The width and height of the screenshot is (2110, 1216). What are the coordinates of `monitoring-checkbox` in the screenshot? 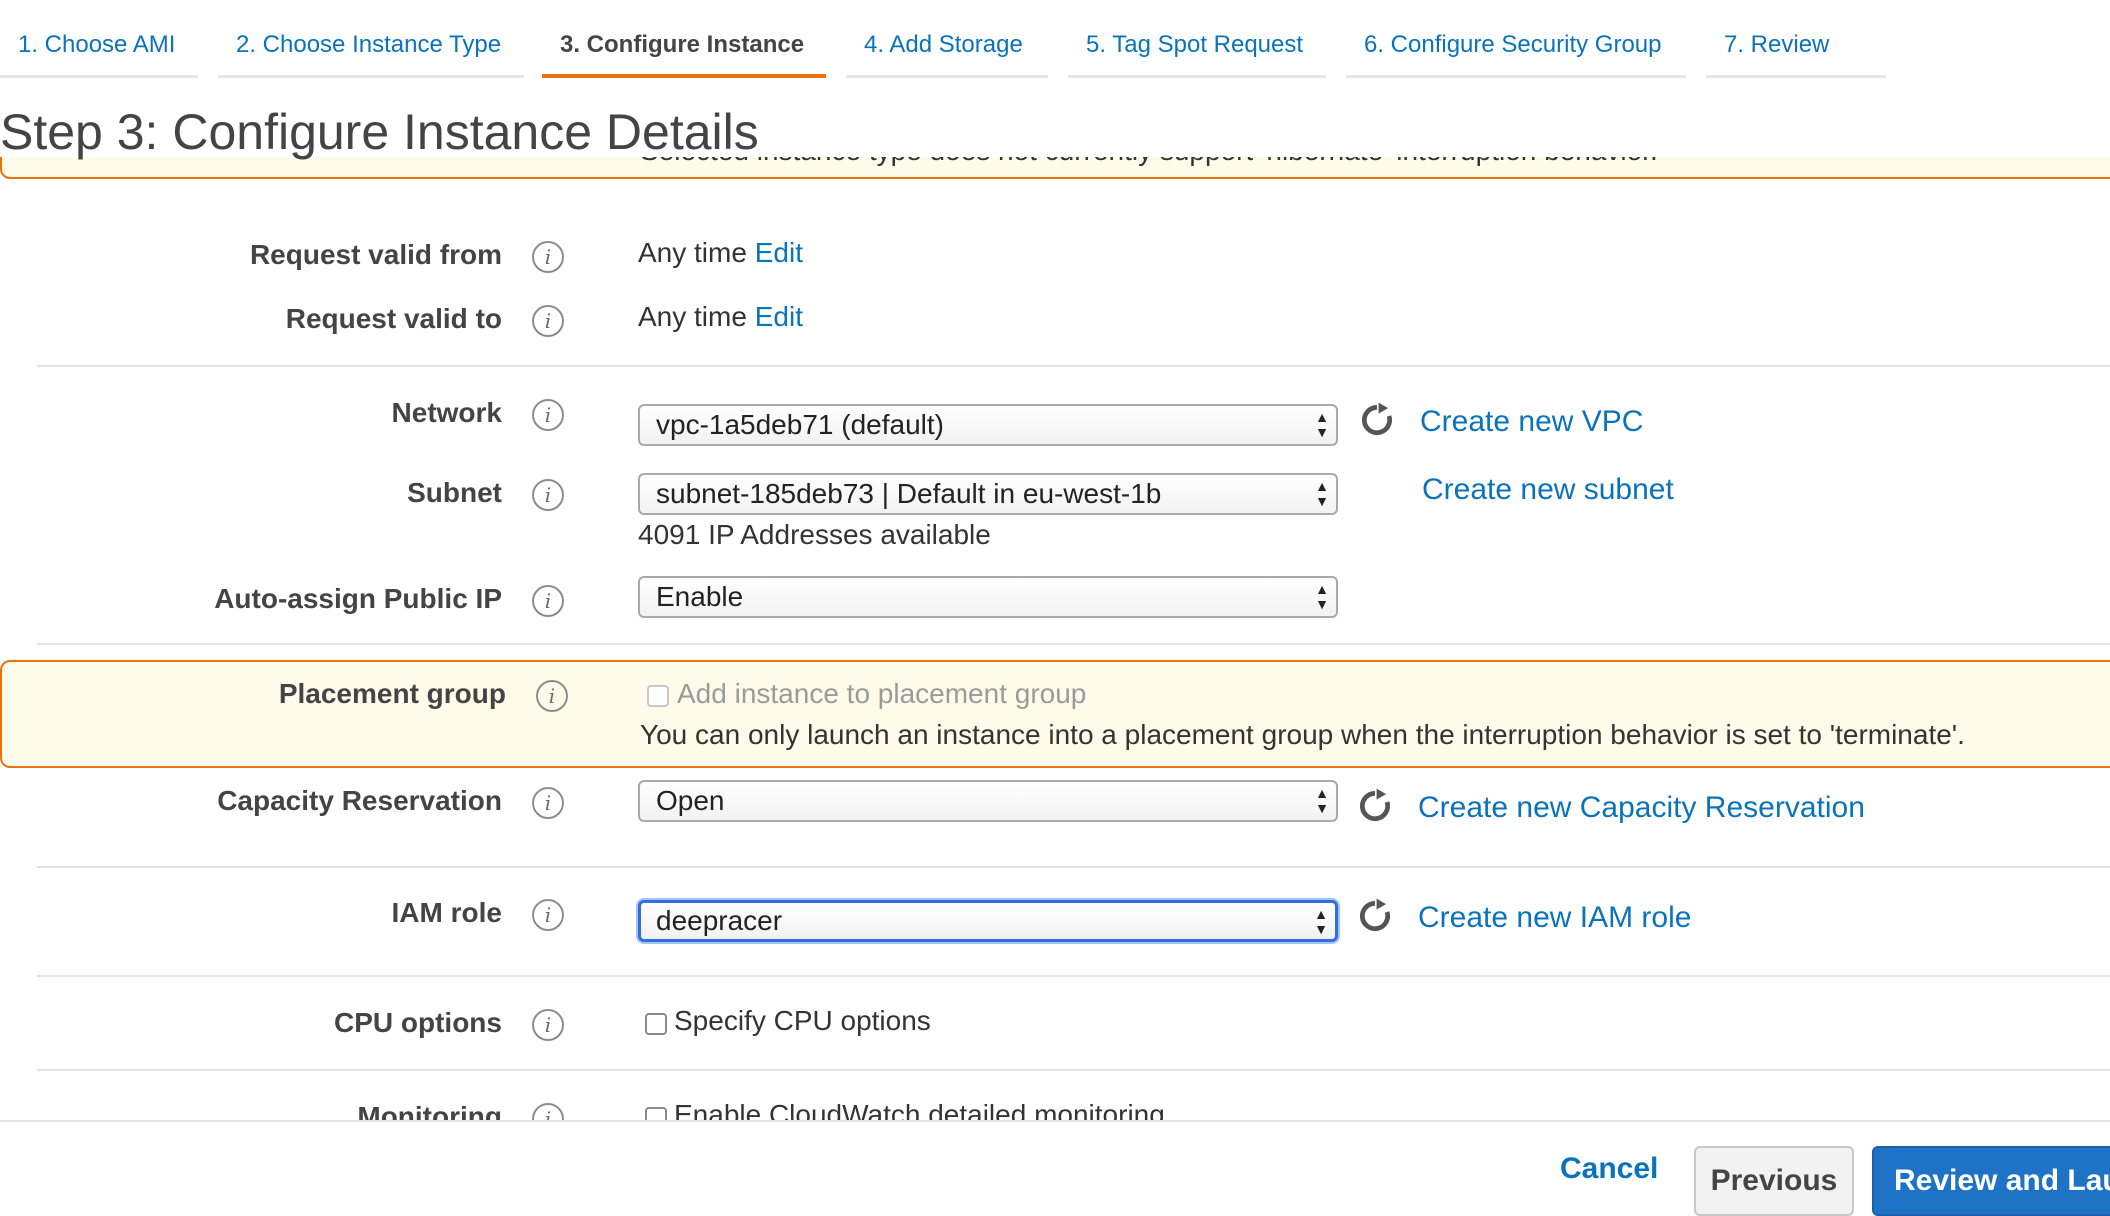 It's located at (656, 1113).